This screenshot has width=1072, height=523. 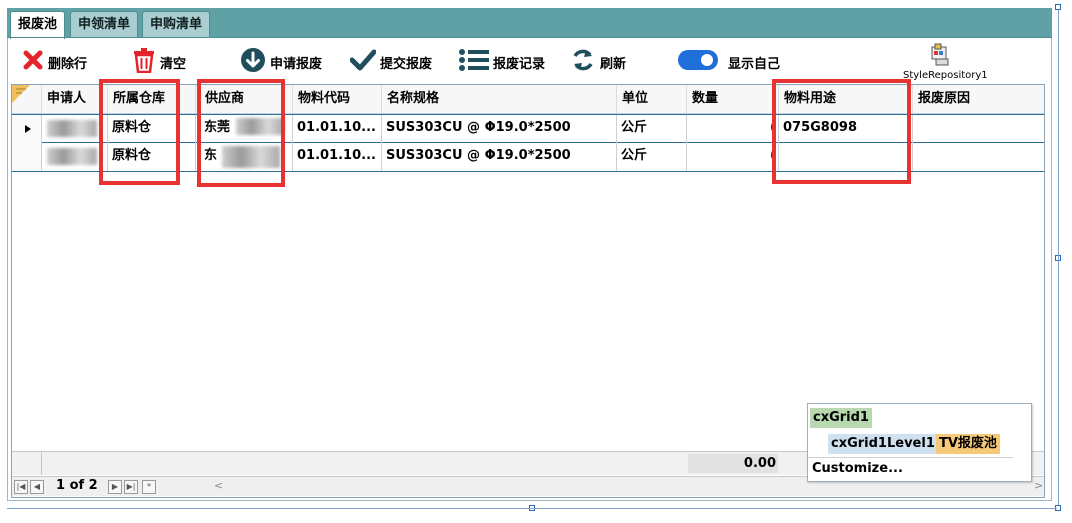 I want to click on scroll-right-icon: >, so click(x=1038, y=485).